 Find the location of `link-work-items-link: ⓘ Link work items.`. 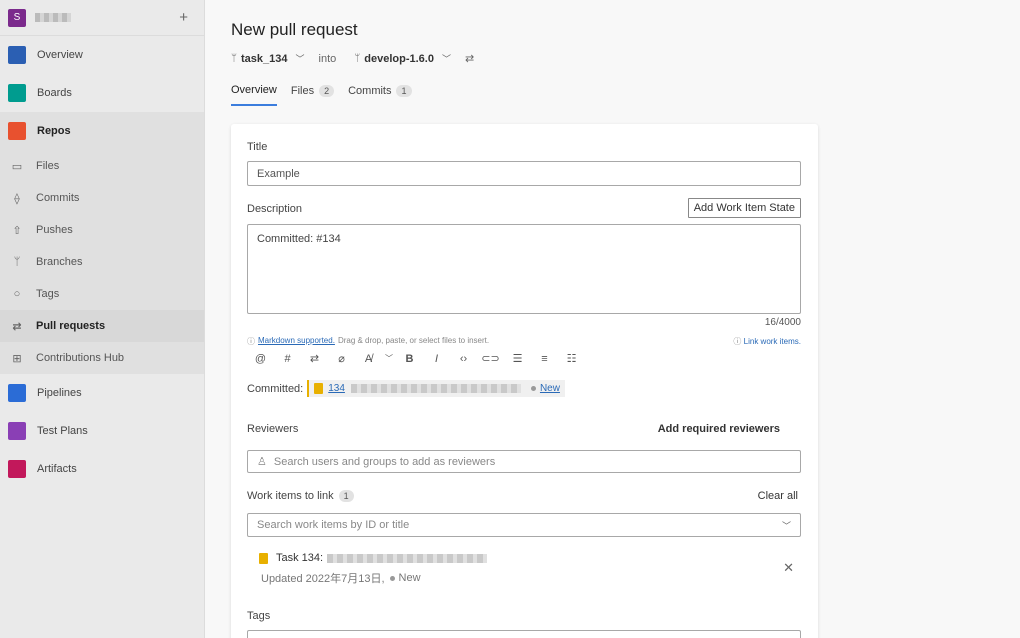

link-work-items-link: ⓘ Link work items. is located at coordinates (767, 341).